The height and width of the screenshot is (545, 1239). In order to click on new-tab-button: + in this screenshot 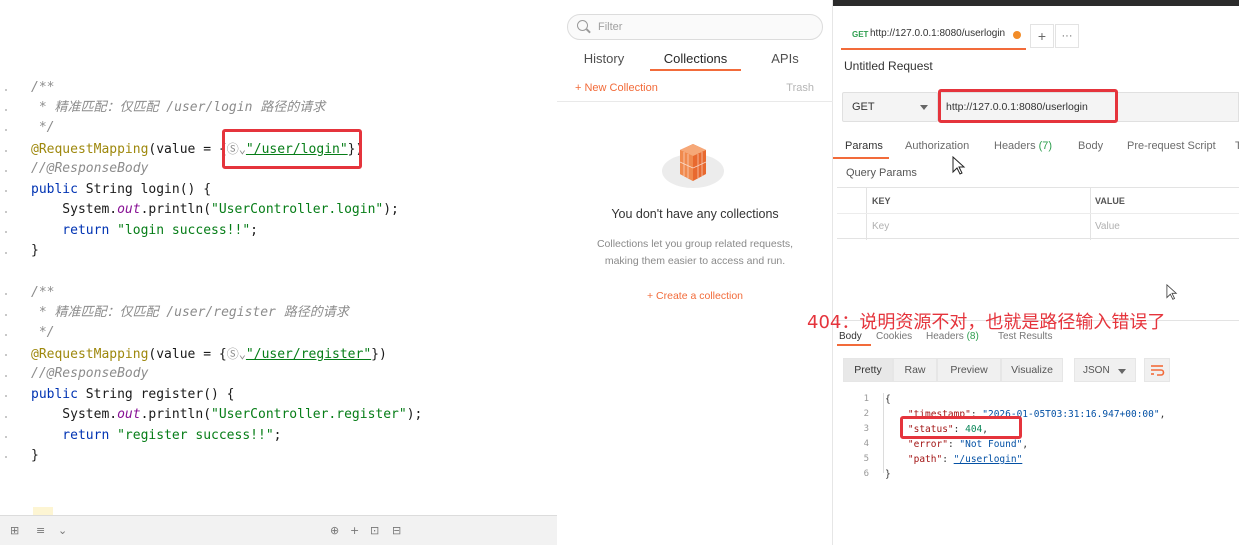, I will do `click(1042, 36)`.